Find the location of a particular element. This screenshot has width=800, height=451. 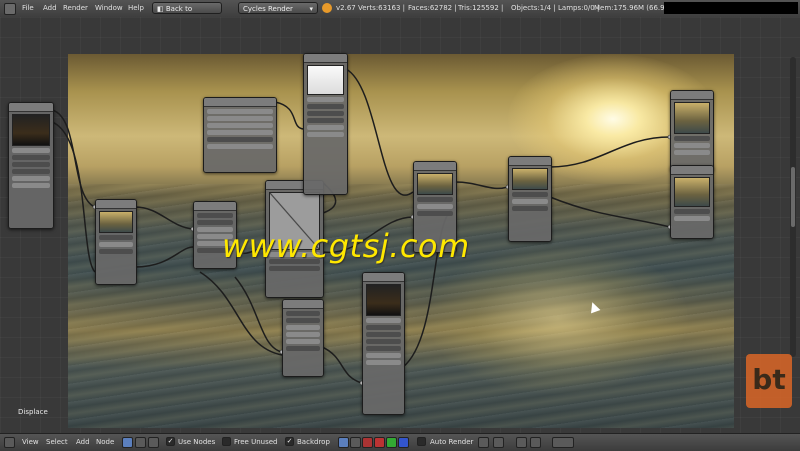

menu-select: Select is located at coordinates (57, 442).